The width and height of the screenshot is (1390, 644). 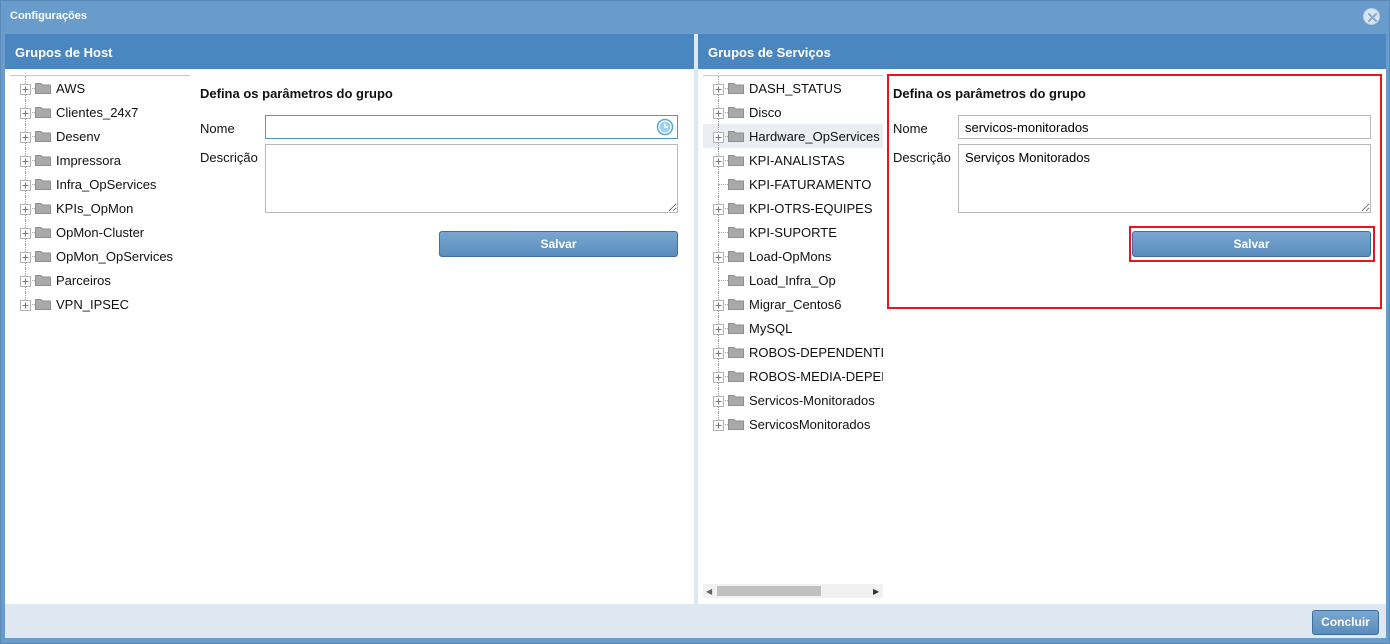 I want to click on tree-item: ROBOS-DEPENDENTI, so click(x=793, y=352).